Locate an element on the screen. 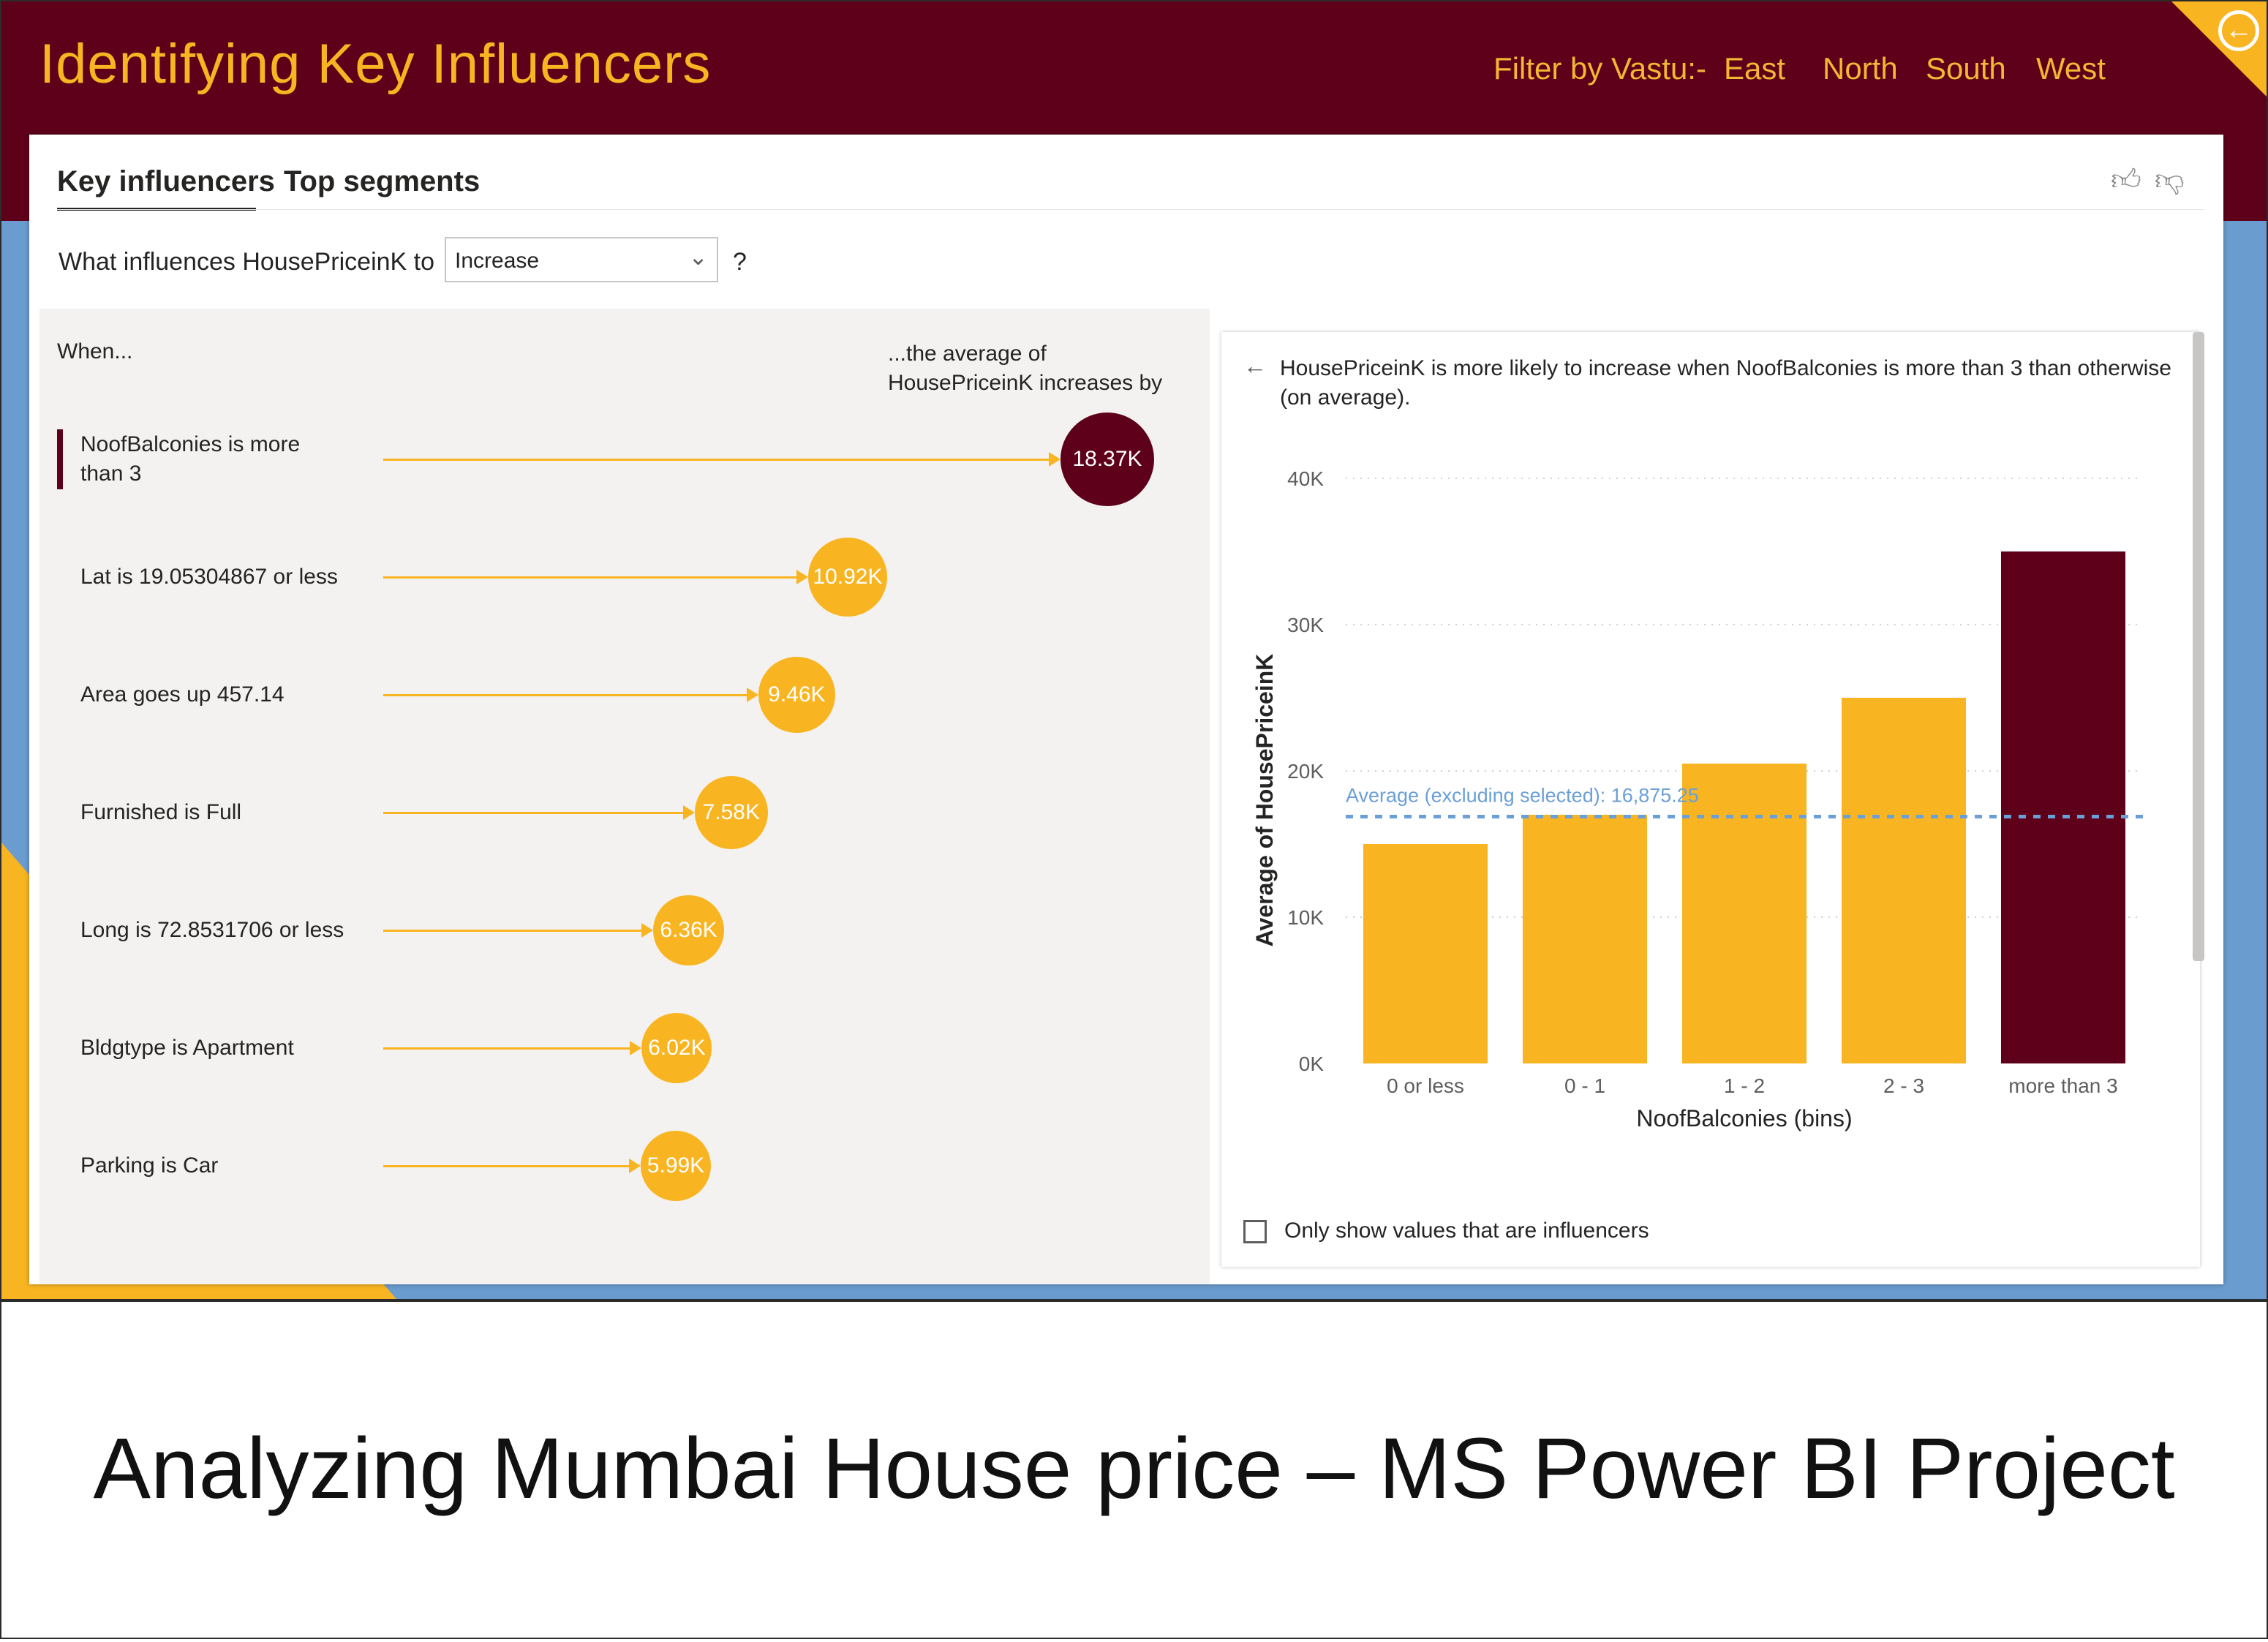  direction-dropdown: Increase ⌄ is located at coordinates (581, 259).